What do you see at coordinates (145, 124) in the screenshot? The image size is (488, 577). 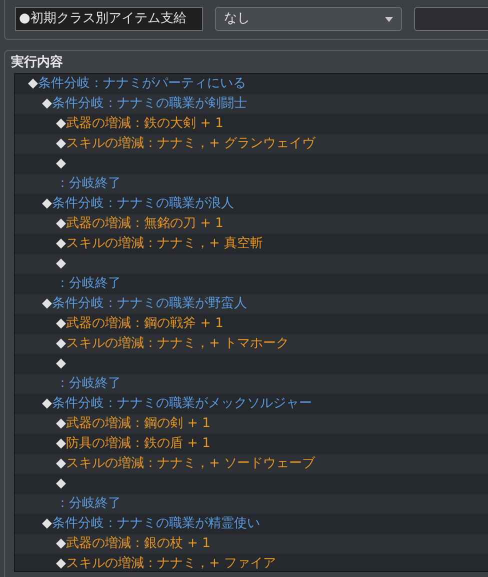 I see `command-text: 武器の増減：鉄の大剣 + 1` at bounding box center [145, 124].